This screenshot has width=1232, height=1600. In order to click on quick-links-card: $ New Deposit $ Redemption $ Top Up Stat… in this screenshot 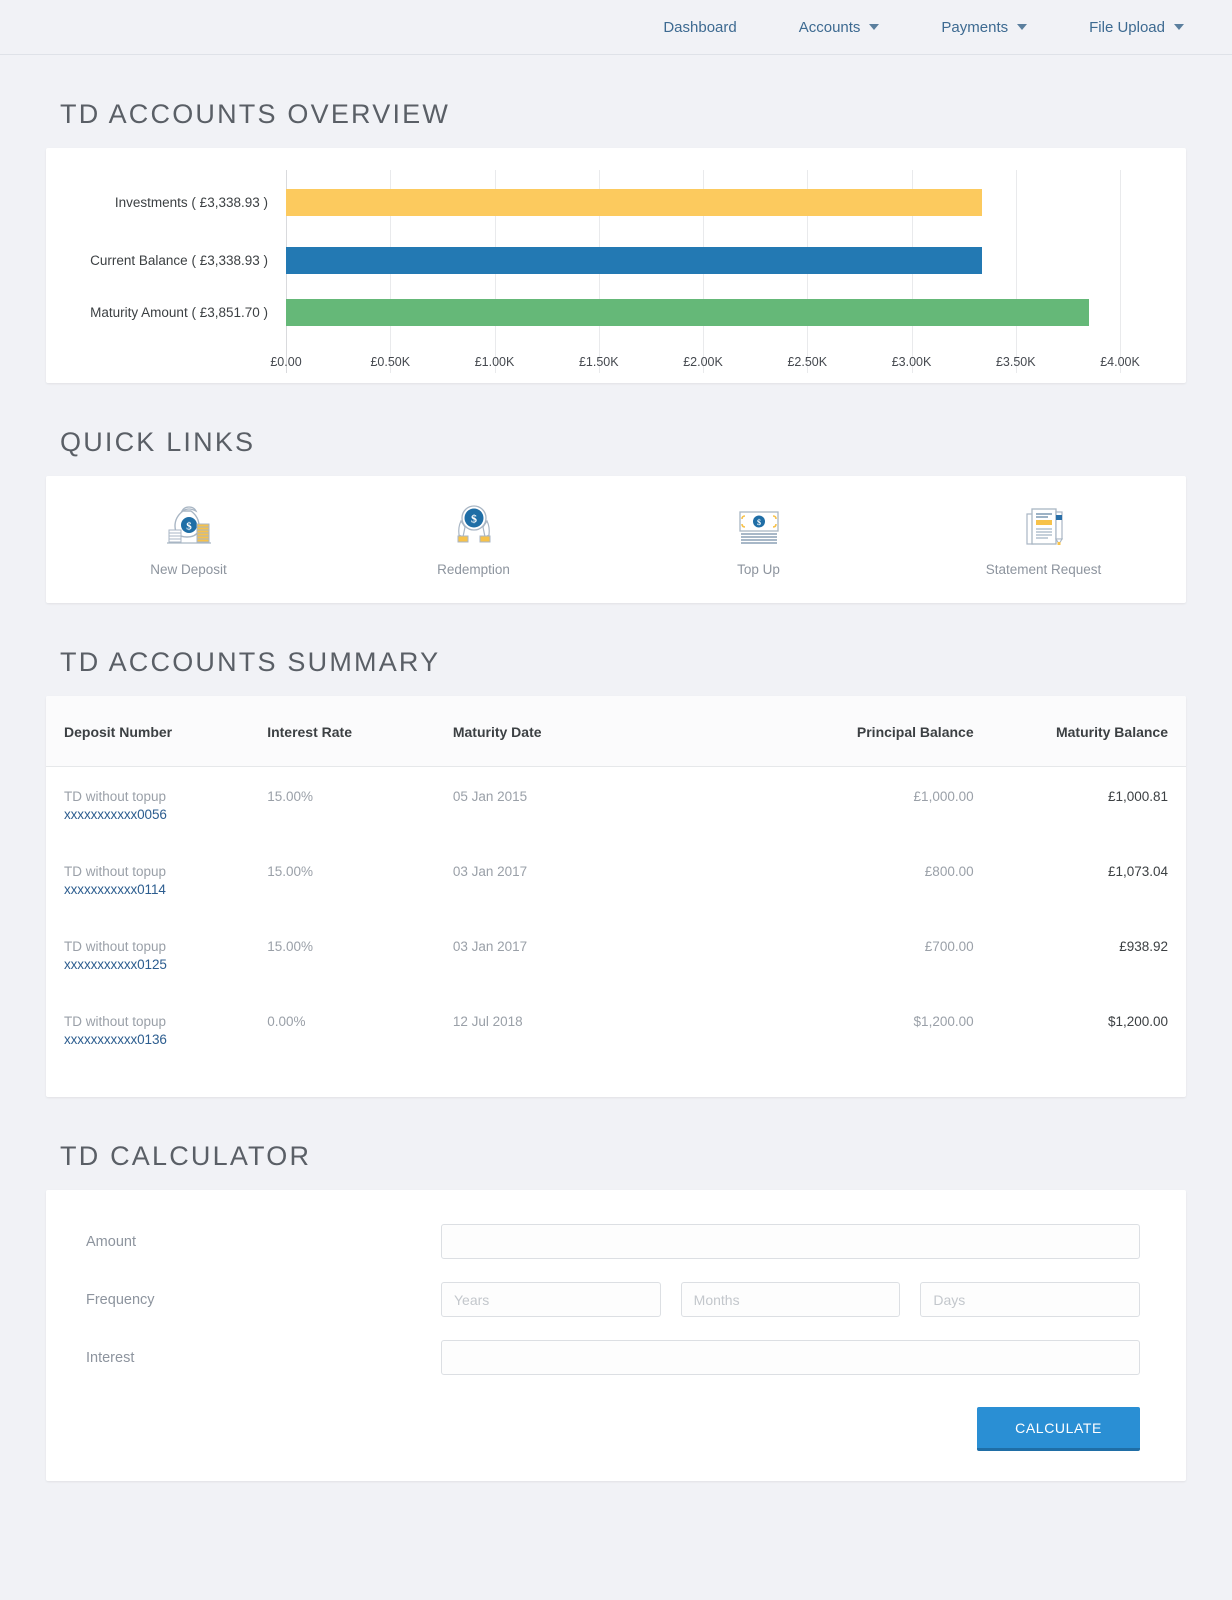, I will do `click(616, 539)`.